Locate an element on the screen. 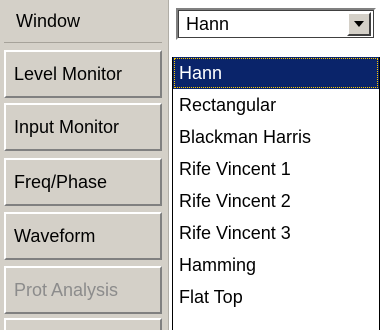 The image size is (385, 330). level-monitor-label: Level Monitor is located at coordinates (68, 73).